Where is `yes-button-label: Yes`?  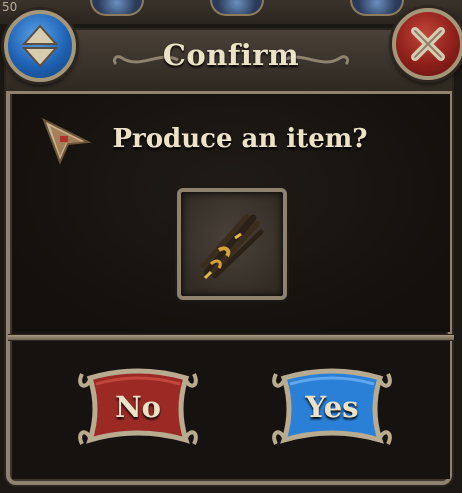
yes-button-label: Yes is located at coordinates (332, 407).